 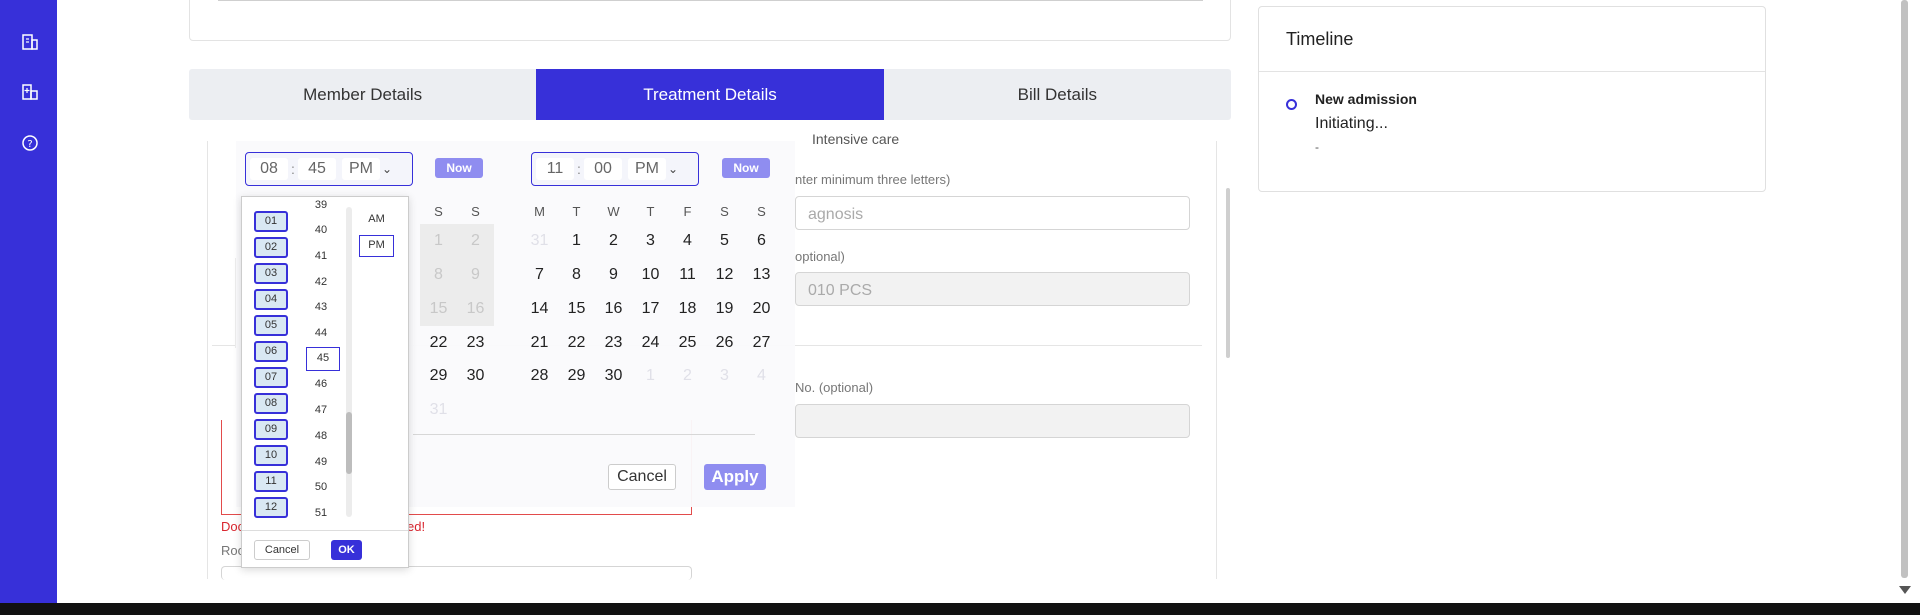 What do you see at coordinates (650, 309) in the screenshot?
I see `calendar-day: 17` at bounding box center [650, 309].